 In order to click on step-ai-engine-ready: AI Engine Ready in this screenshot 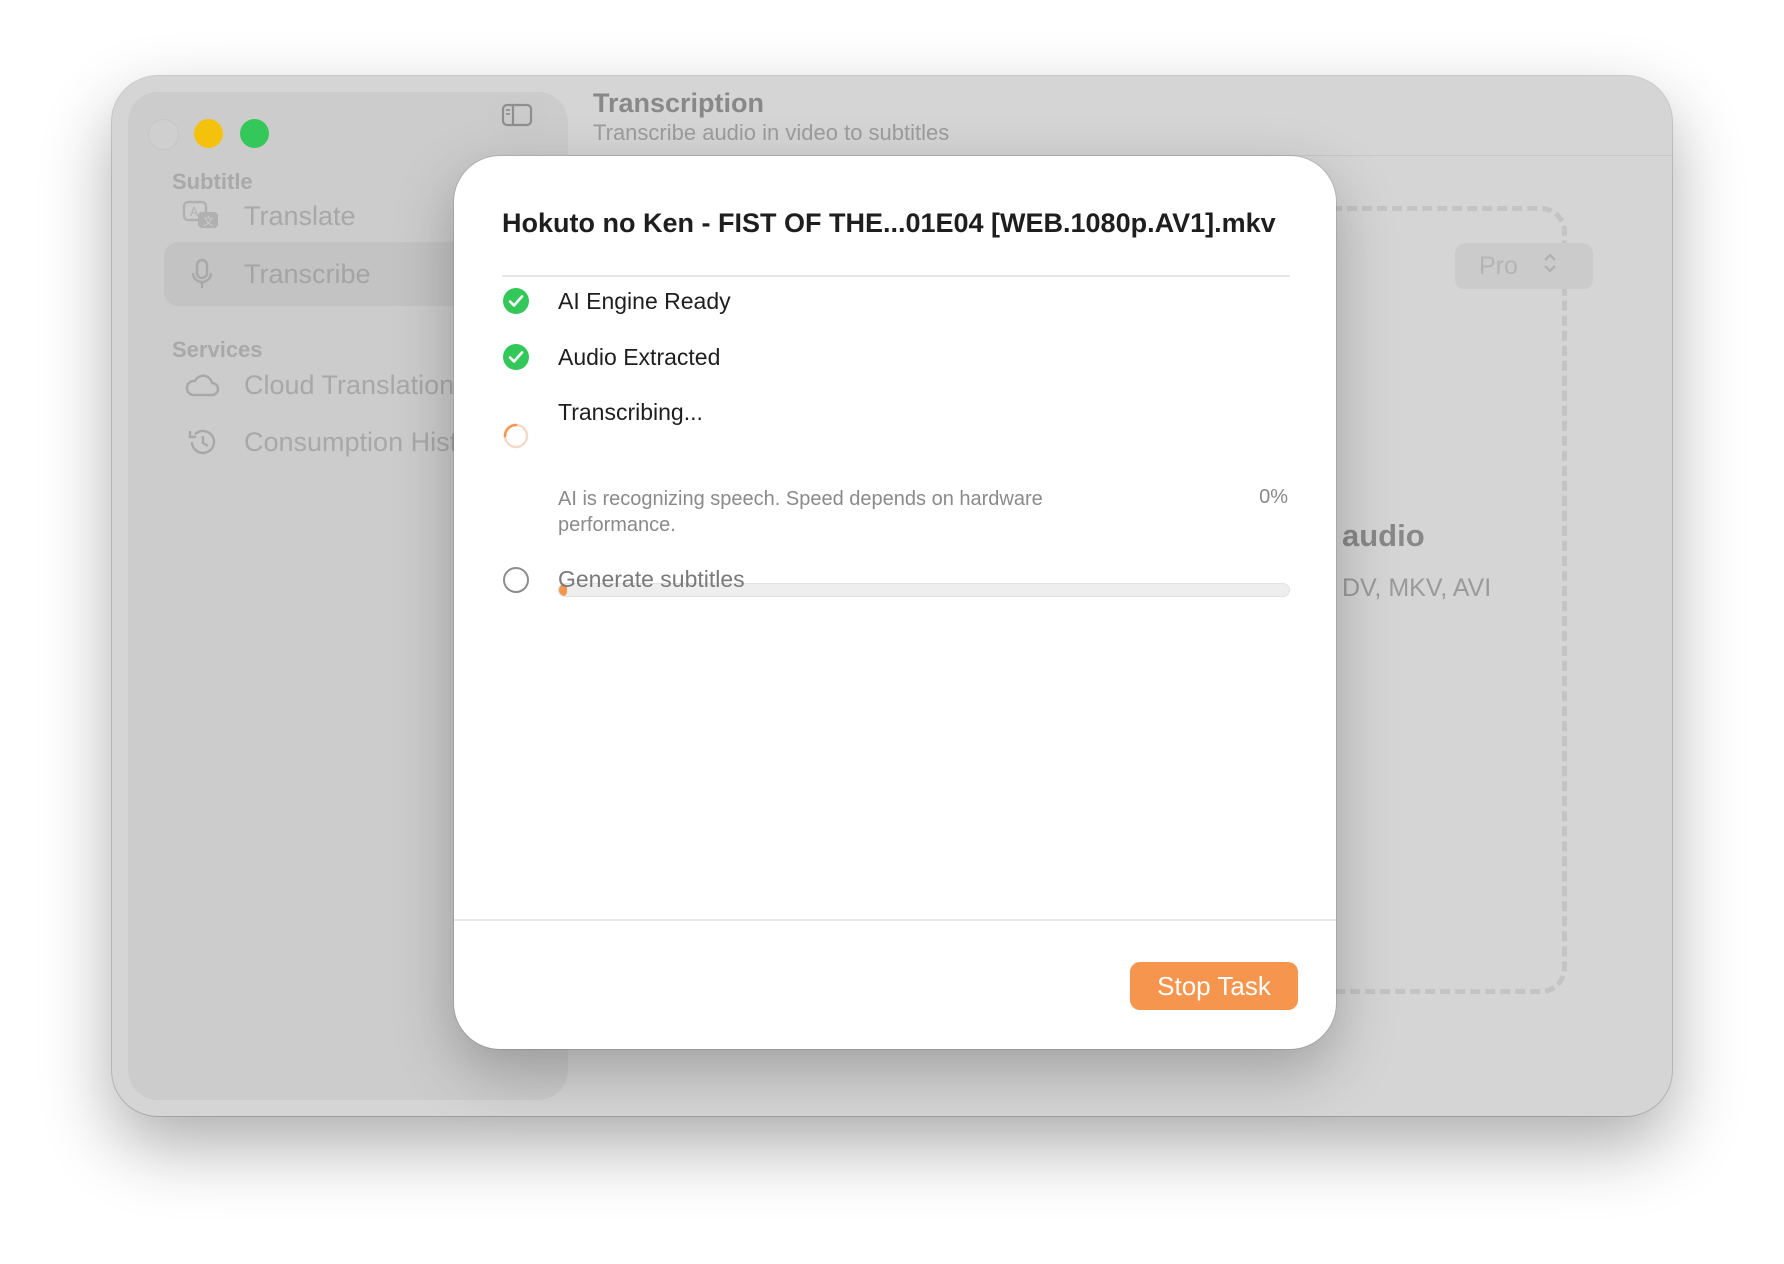, I will do `click(644, 301)`.